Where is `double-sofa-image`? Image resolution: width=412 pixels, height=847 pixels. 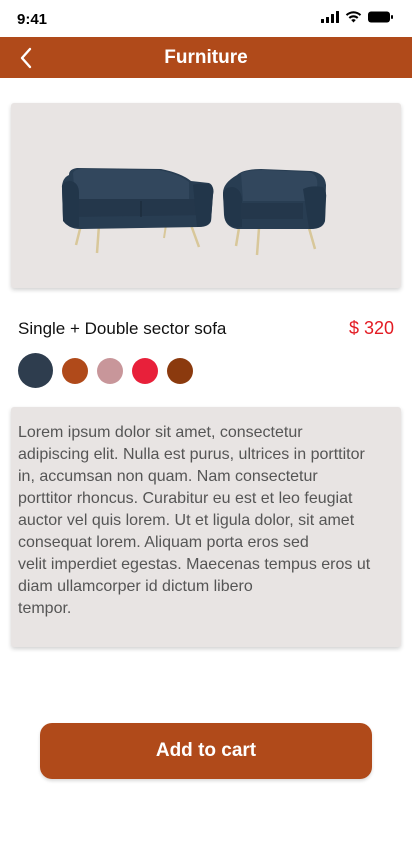
double-sofa-image is located at coordinates (137, 211).